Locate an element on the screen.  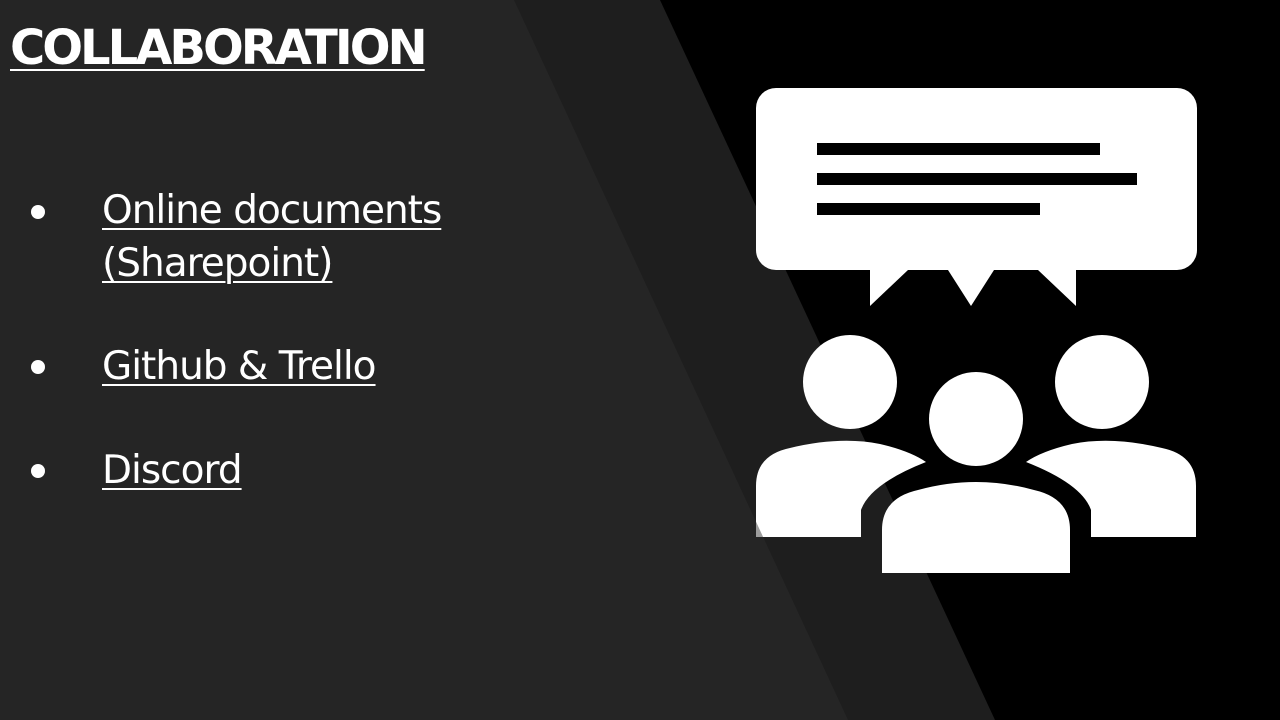
center-person-body-icon is located at coordinates (976, 527).